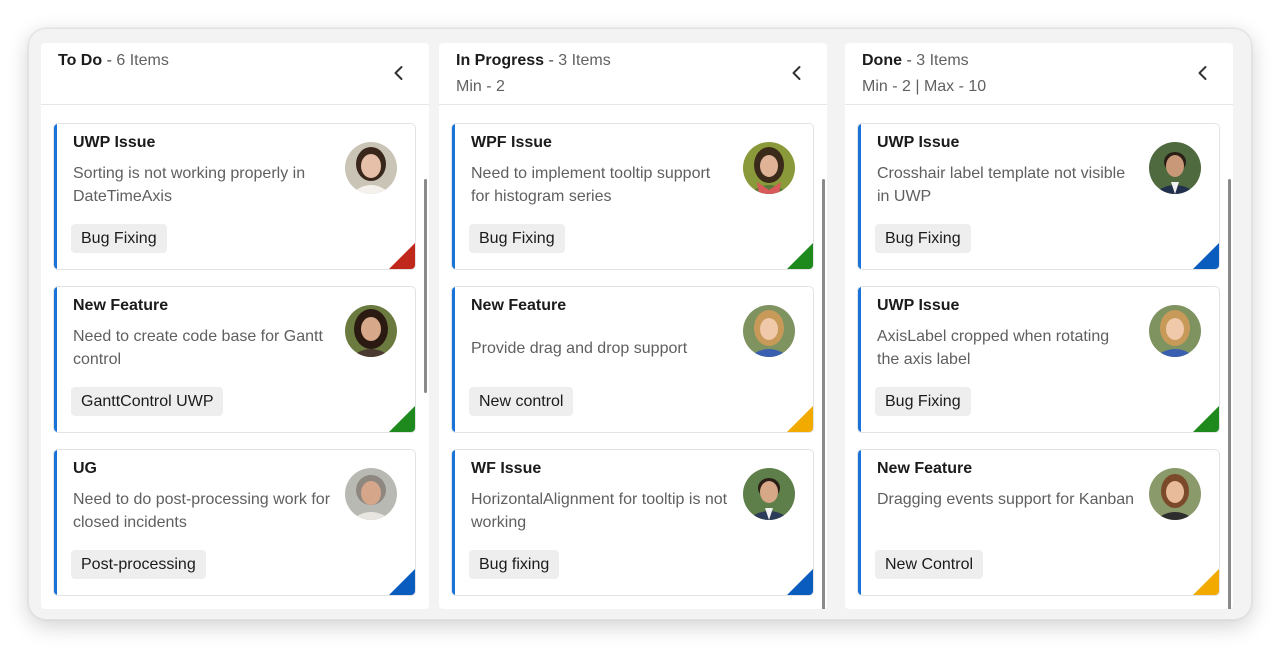  What do you see at coordinates (1039, 74) in the screenshot?
I see `column-header: Done - 3 Items Min - 2 | Max - 10` at bounding box center [1039, 74].